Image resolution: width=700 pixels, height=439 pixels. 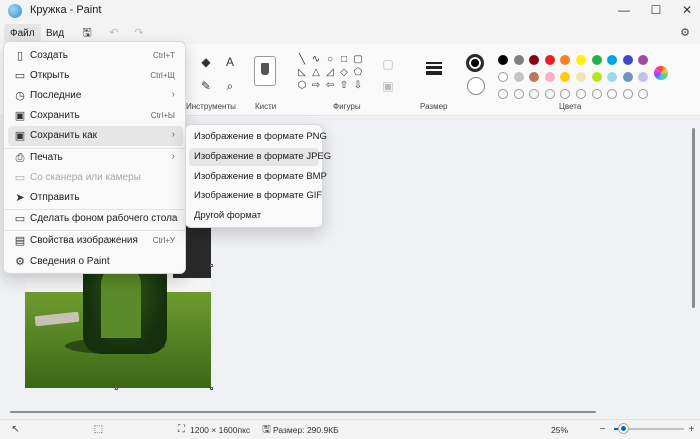 I want to click on triangle-shape-icon: △, so click(x=316, y=73).